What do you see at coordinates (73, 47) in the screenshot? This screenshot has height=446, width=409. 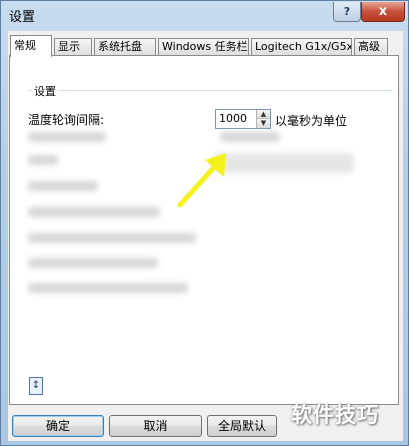 I see `tab-display: 显示` at bounding box center [73, 47].